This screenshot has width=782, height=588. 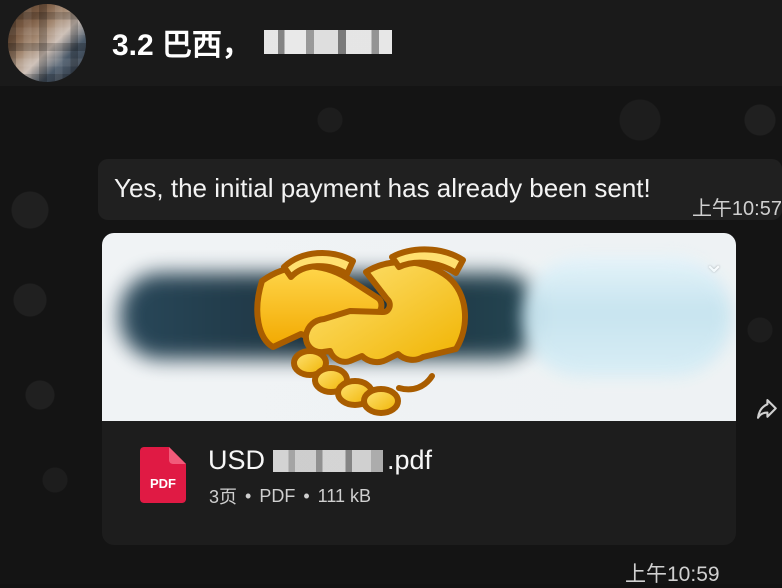 What do you see at coordinates (277, 495) in the screenshot?
I see `file-type: PDF` at bounding box center [277, 495].